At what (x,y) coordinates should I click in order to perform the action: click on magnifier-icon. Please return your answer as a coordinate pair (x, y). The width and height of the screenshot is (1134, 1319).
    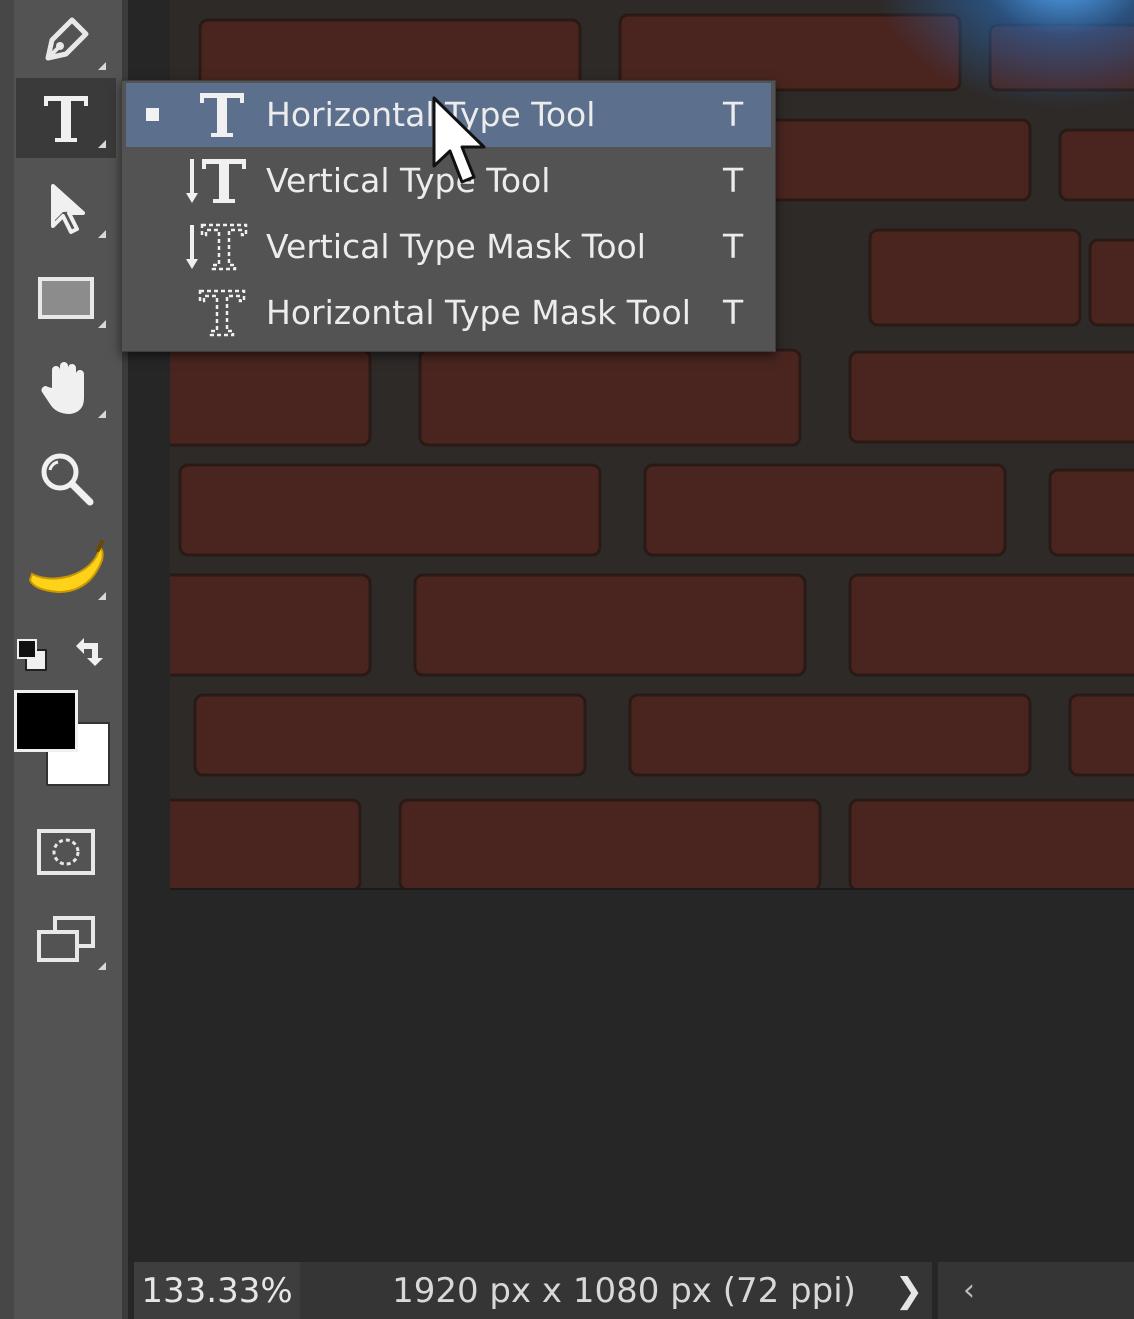
    Looking at the image, I should click on (67, 479).